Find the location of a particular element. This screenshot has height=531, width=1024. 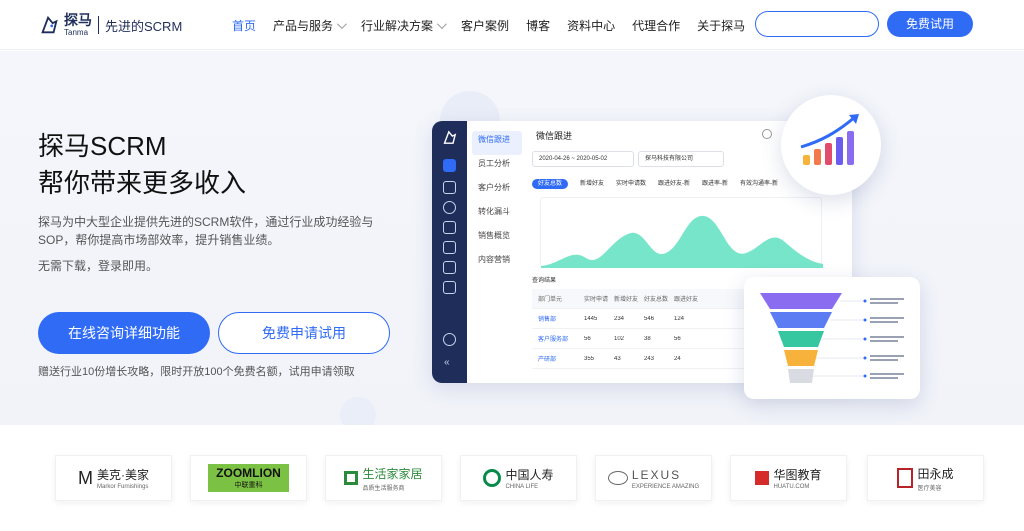

company-select: 探马科技有限公司 is located at coordinates (681, 159).